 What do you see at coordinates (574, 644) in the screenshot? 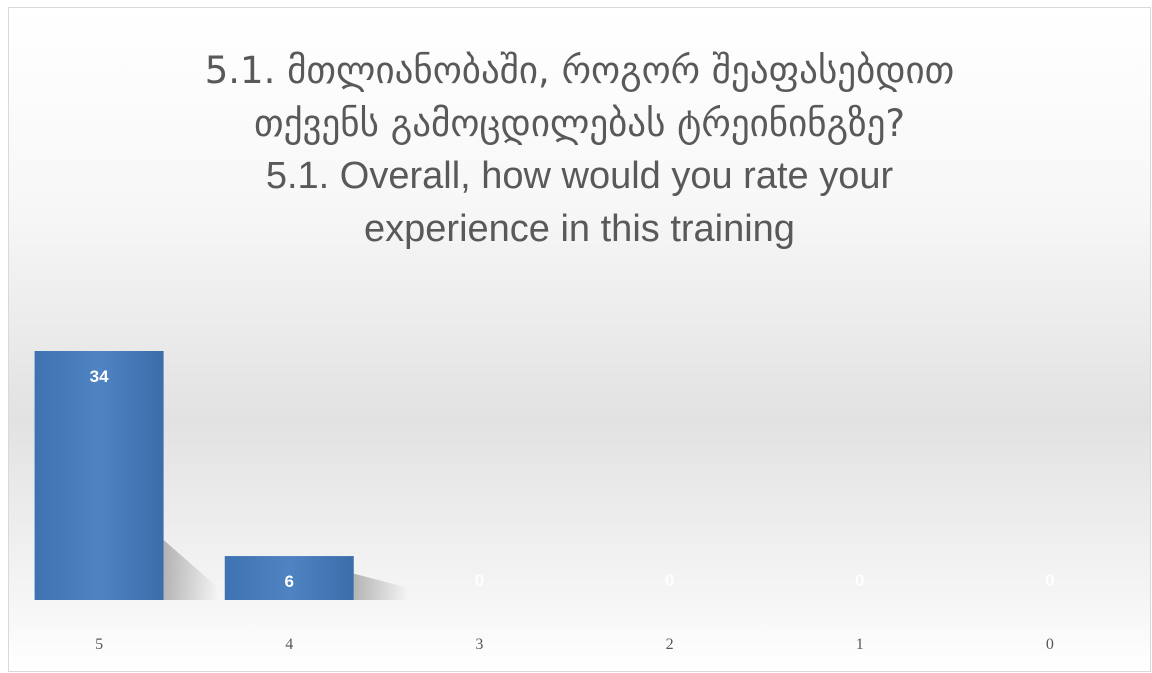
I see `x-axis-ticks-layer: 5 4 3 2 1 0` at bounding box center [574, 644].